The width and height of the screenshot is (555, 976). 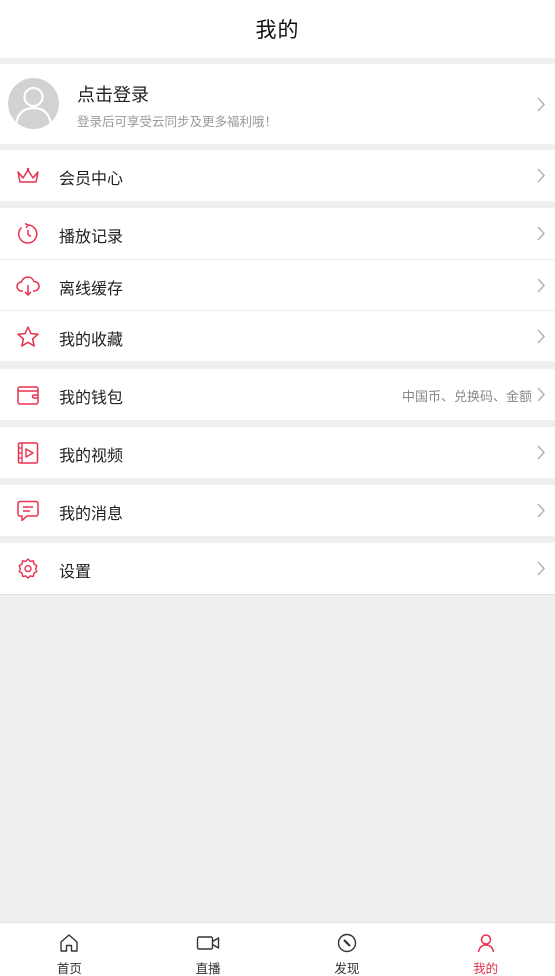 I want to click on menu-label: 我的收藏, so click(x=91, y=339).